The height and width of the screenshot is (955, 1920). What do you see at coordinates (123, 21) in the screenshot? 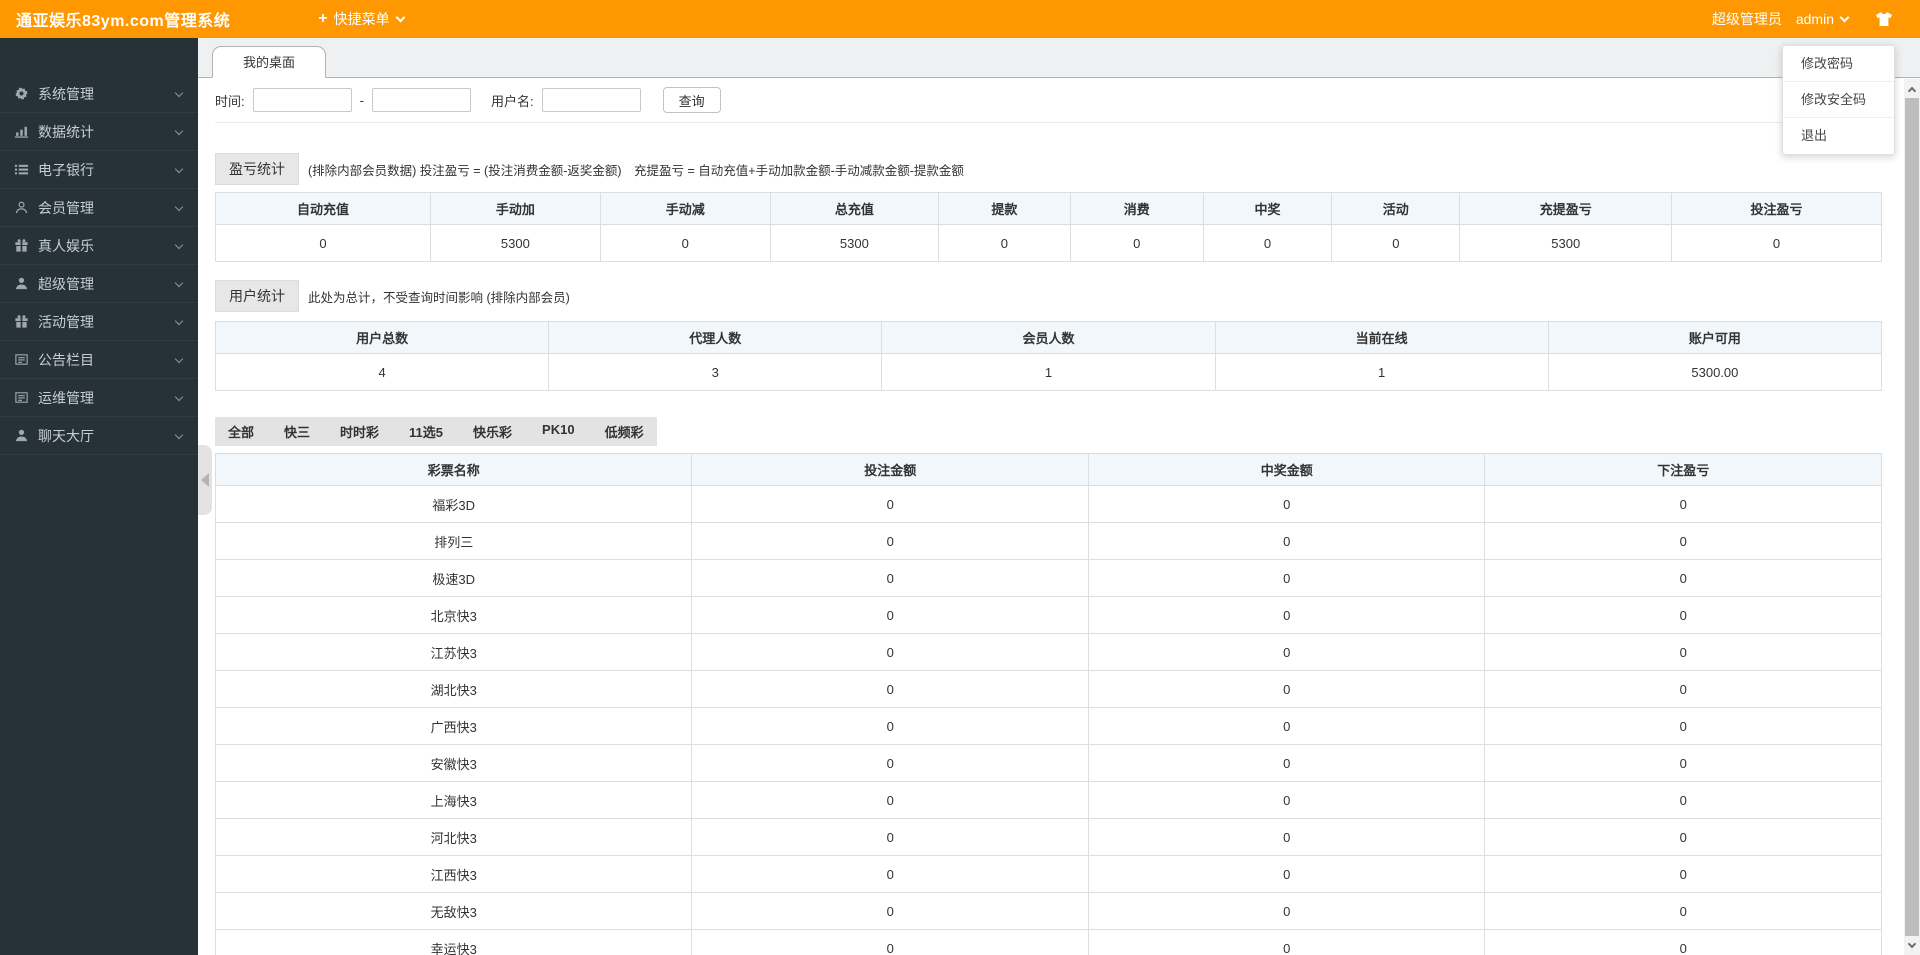
I see `app-title: 通亚娱乐83ym.com管理系统` at bounding box center [123, 21].